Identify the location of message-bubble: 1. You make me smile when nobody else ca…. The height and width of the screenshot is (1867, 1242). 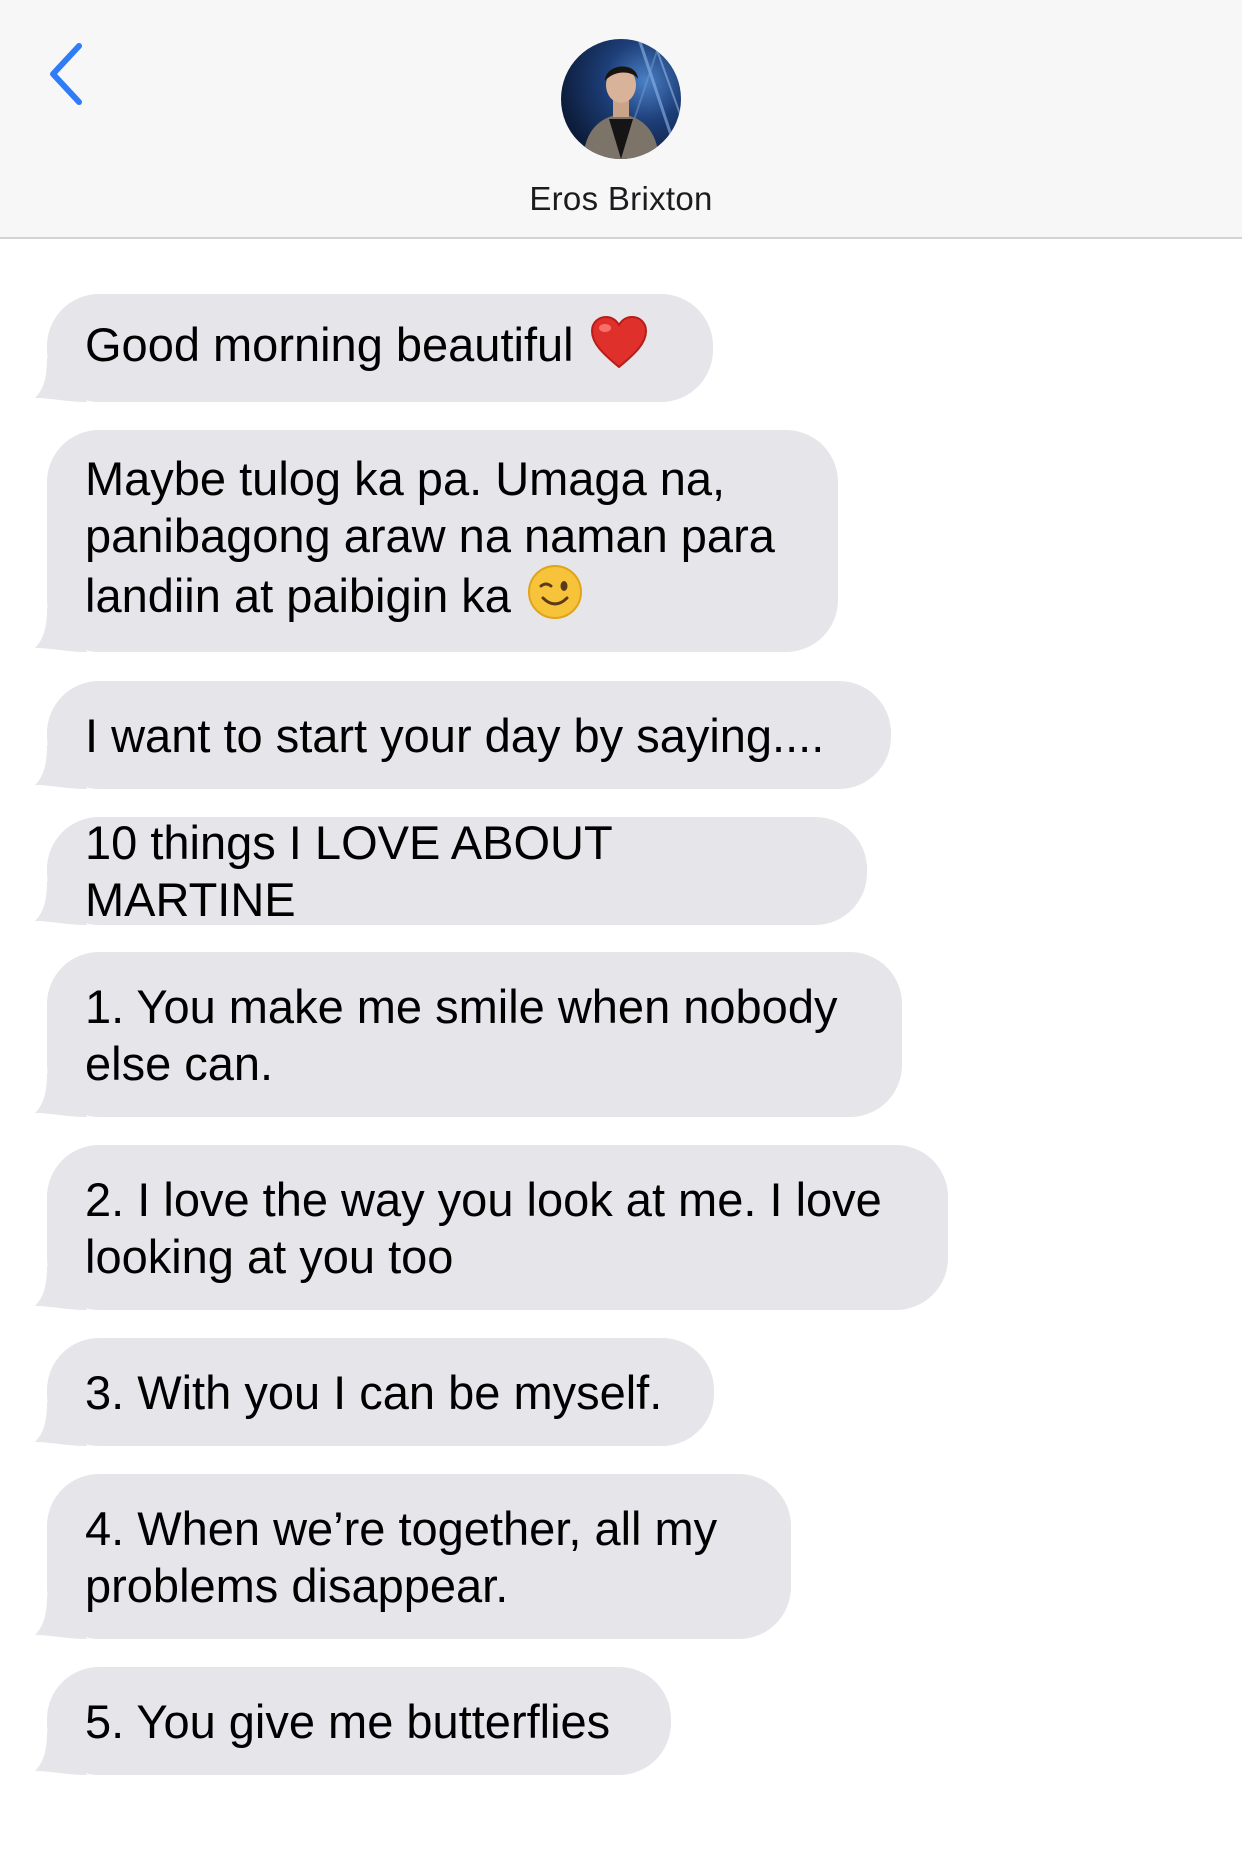
(468, 1034).